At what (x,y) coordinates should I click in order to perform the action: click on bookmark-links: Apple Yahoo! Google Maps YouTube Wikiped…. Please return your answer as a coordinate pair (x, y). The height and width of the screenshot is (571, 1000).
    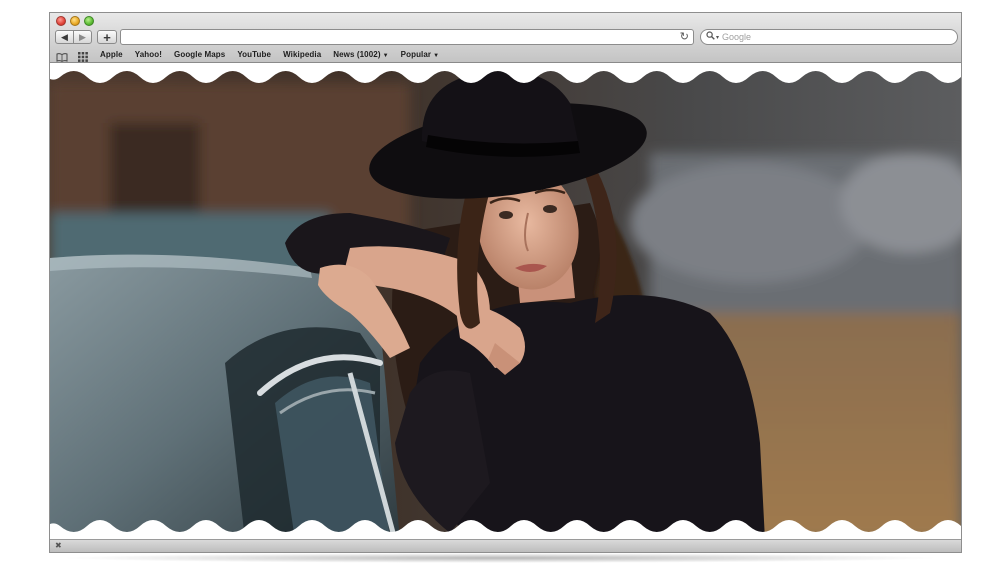
    Looking at the image, I should click on (269, 55).